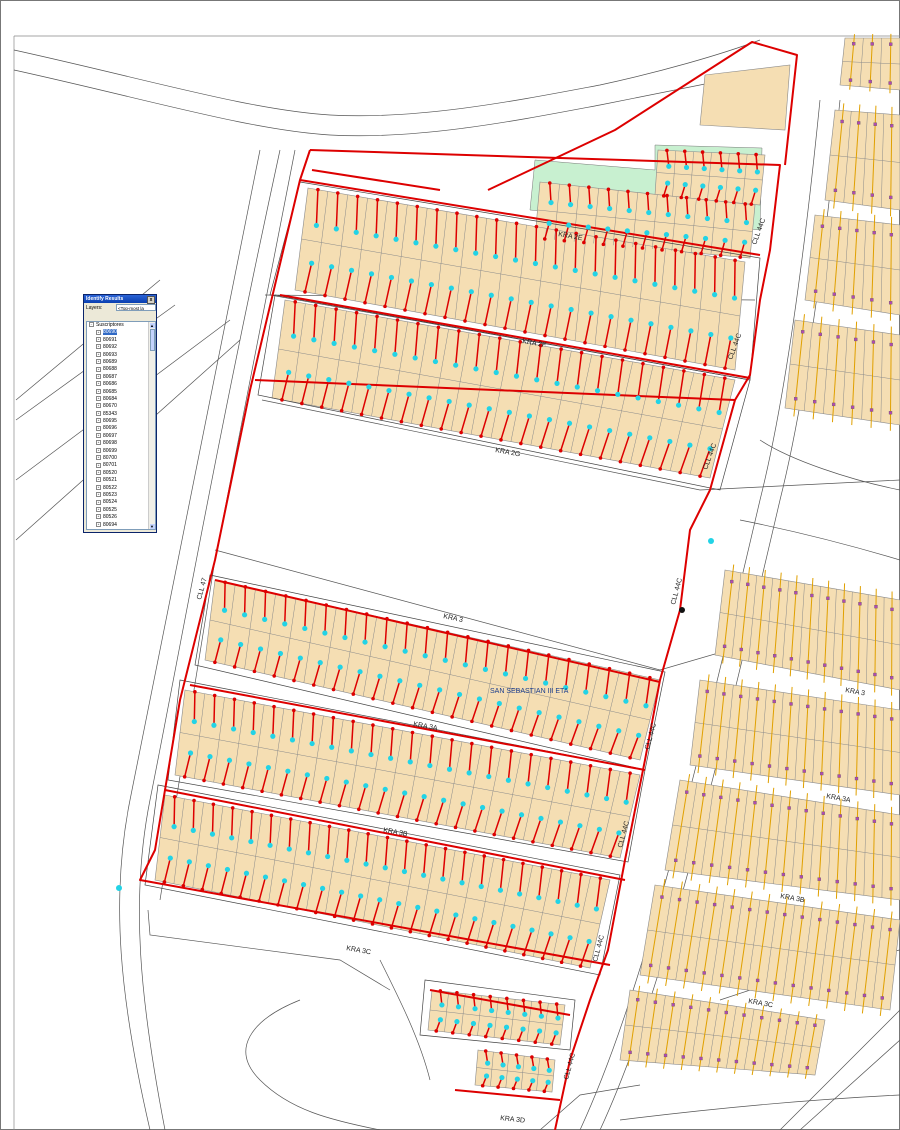 The width and height of the screenshot is (900, 1130). I want to click on scroll-up-icon: ▲, so click(152, 325).